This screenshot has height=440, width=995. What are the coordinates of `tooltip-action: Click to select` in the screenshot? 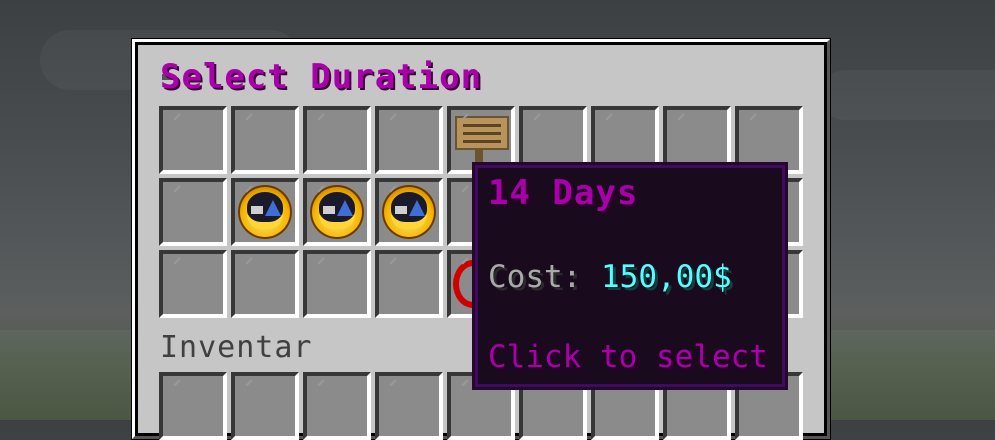 It's located at (628, 357).